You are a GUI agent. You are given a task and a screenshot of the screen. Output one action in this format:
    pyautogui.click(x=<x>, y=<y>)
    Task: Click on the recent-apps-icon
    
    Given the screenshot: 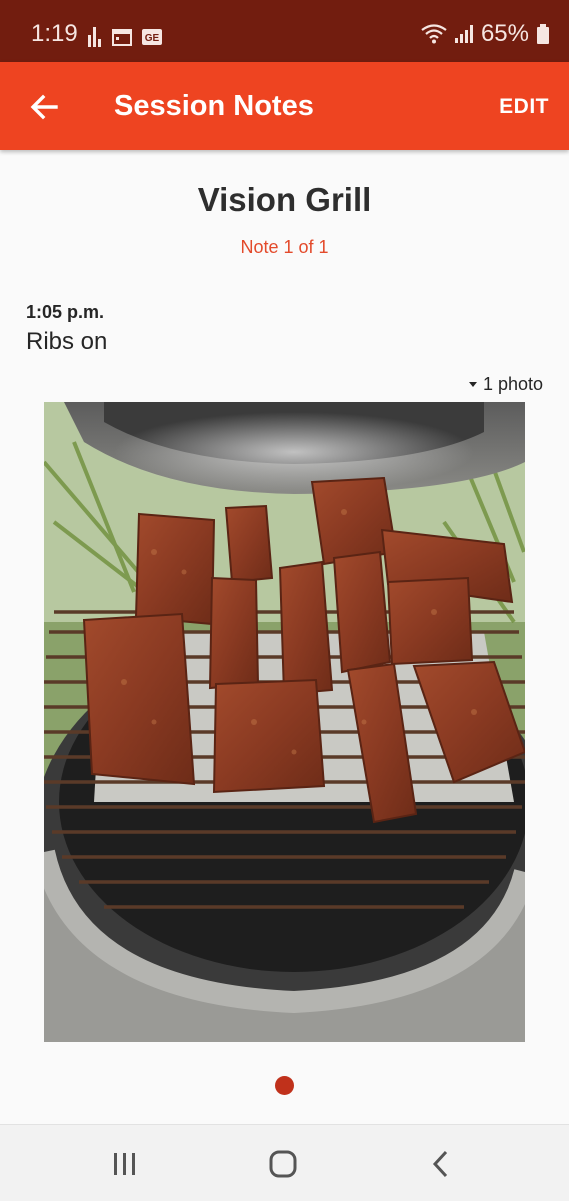 What is the action you would take?
    pyautogui.click(x=124, y=1164)
    